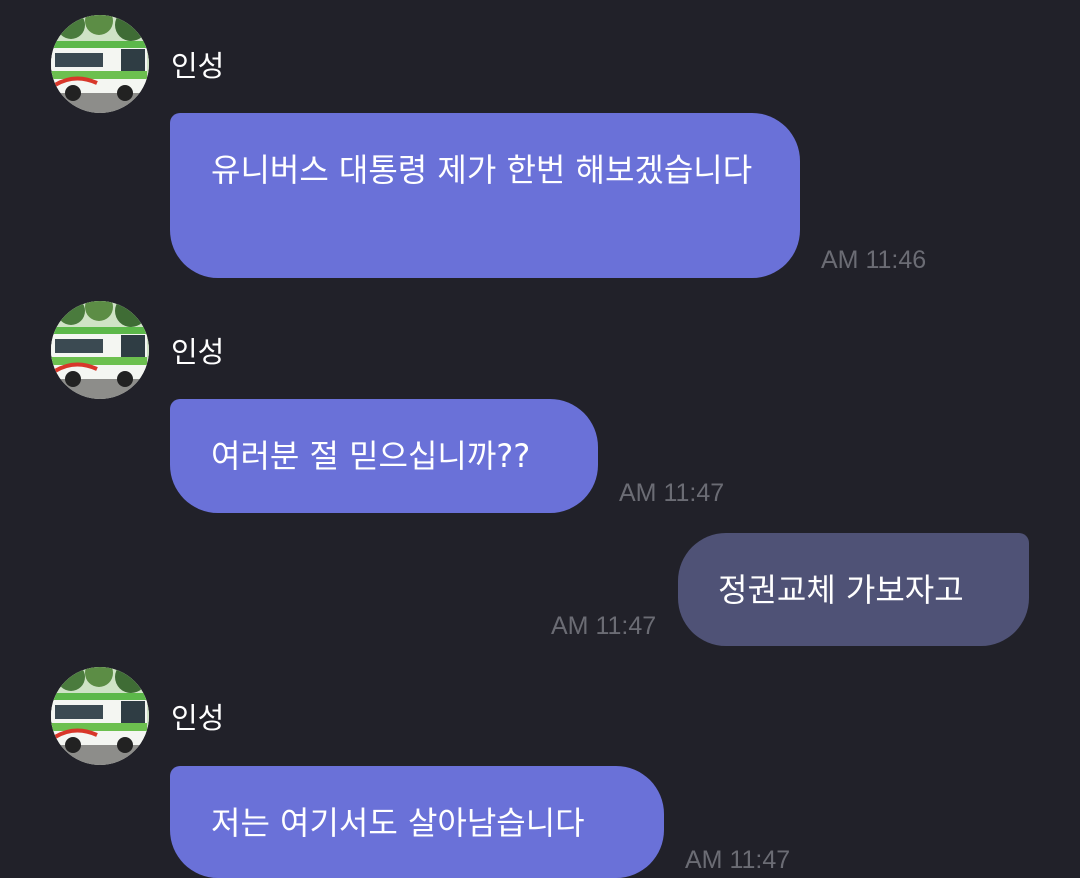 This screenshot has width=1080, height=878. What do you see at coordinates (485, 195) in the screenshot?
I see `message-bubble: 유니버스 대통령 제가 한번 해보겠습니다` at bounding box center [485, 195].